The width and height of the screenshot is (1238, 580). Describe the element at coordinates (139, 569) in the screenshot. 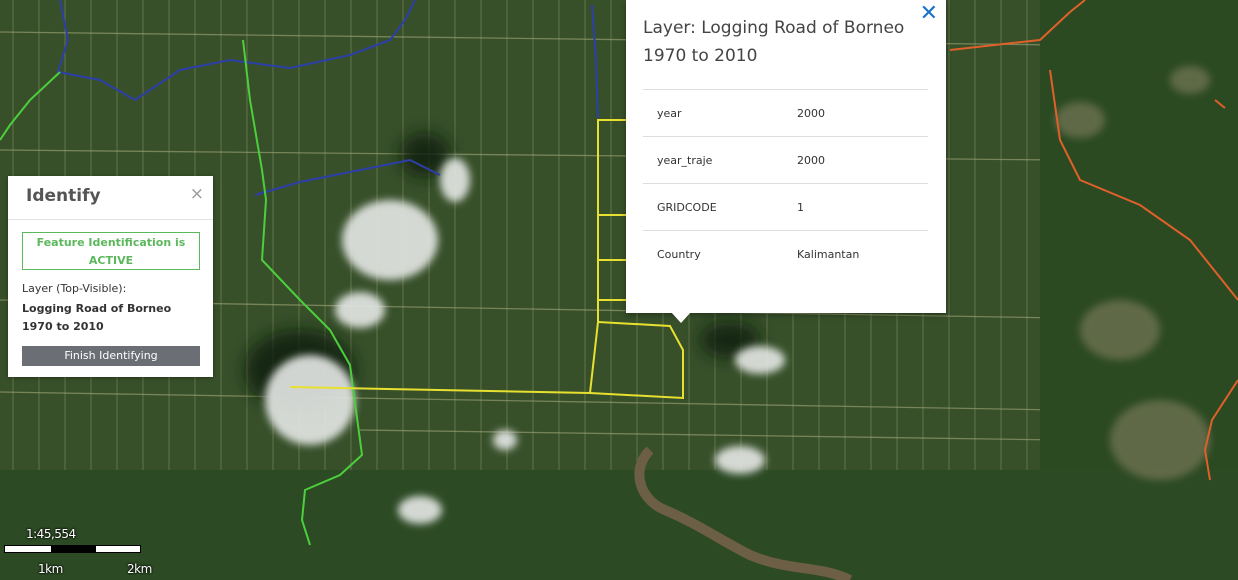

I see `scale-label-2km: 2km` at that location.